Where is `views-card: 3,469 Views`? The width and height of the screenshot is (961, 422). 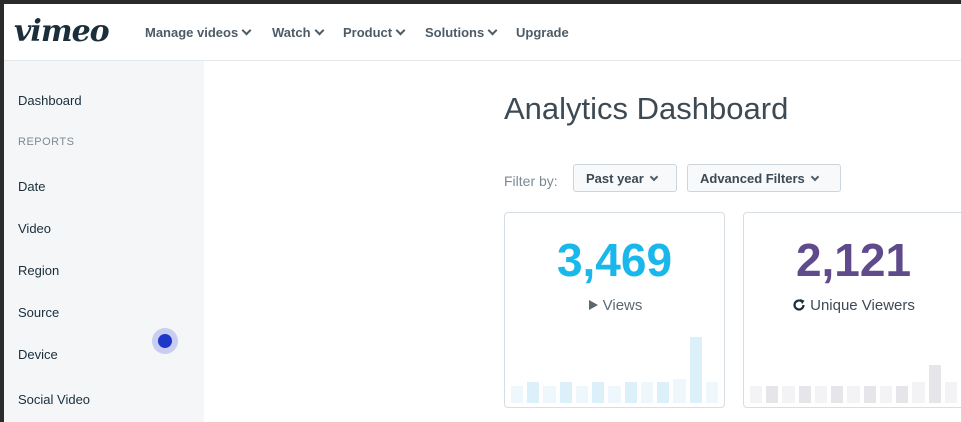
views-card: 3,469 Views is located at coordinates (614, 310).